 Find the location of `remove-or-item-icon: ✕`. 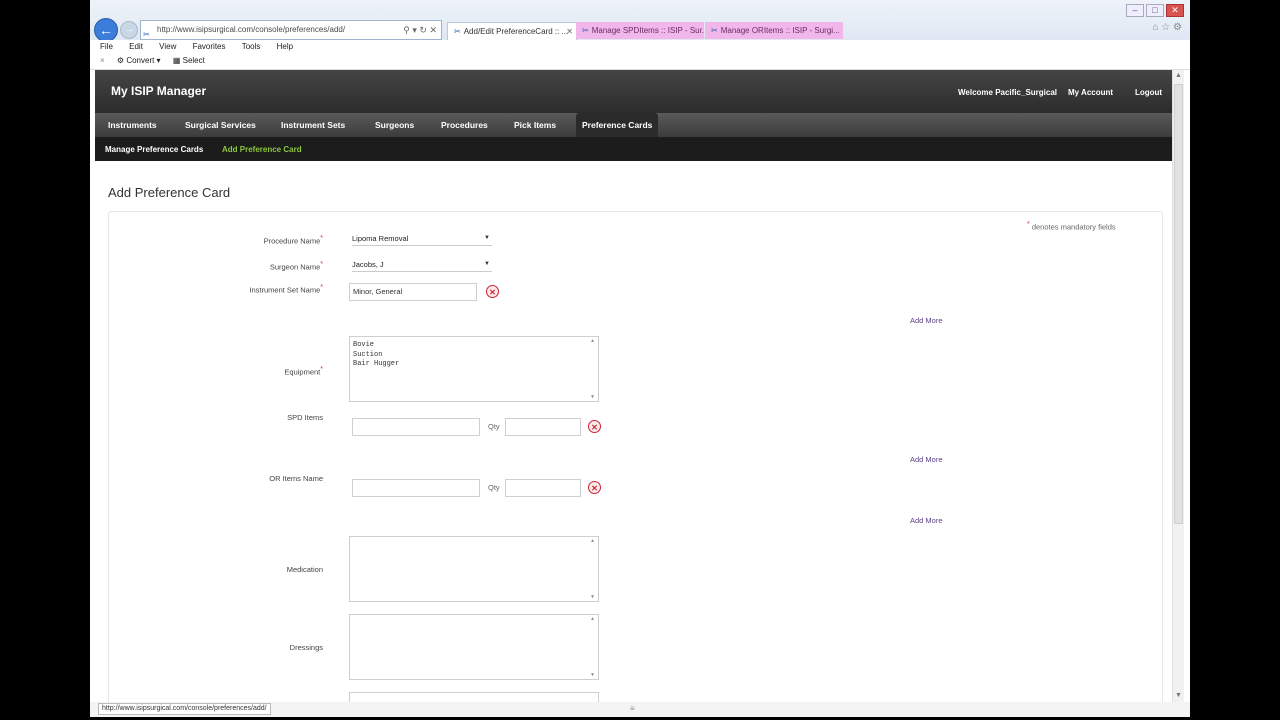

remove-or-item-icon: ✕ is located at coordinates (594, 487).